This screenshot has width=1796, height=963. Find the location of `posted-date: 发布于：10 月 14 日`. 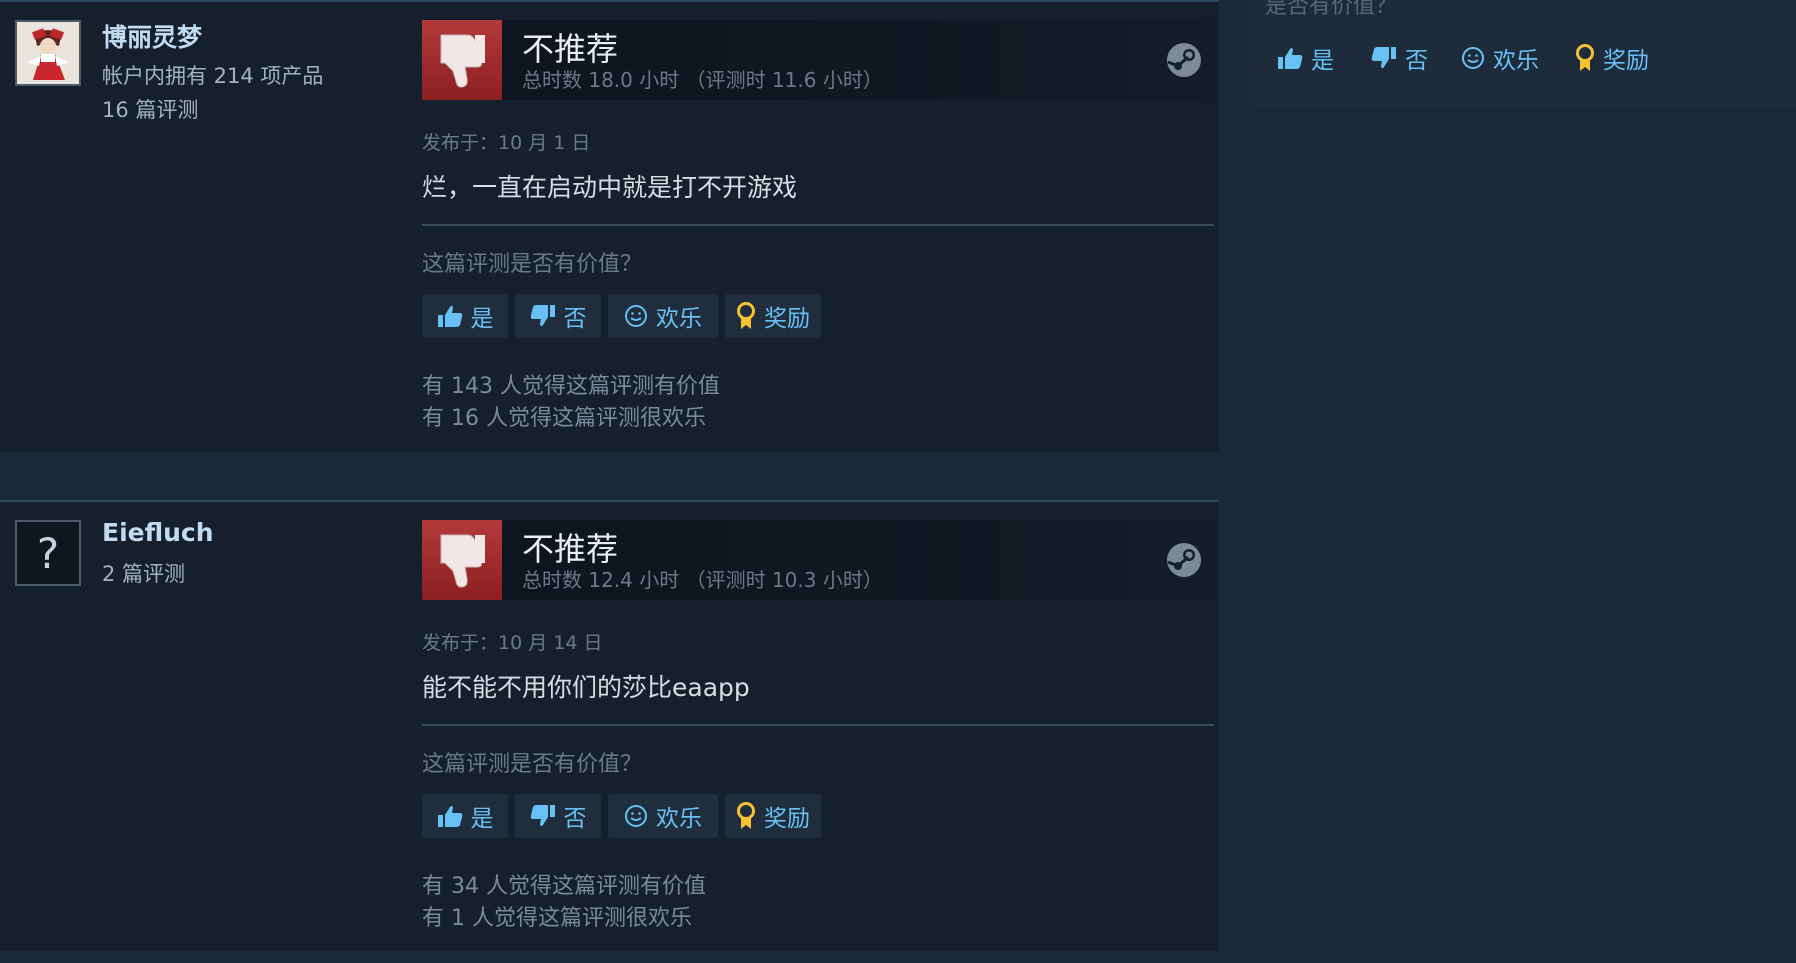

posted-date: 发布于：10 月 14 日 is located at coordinates (512, 643).